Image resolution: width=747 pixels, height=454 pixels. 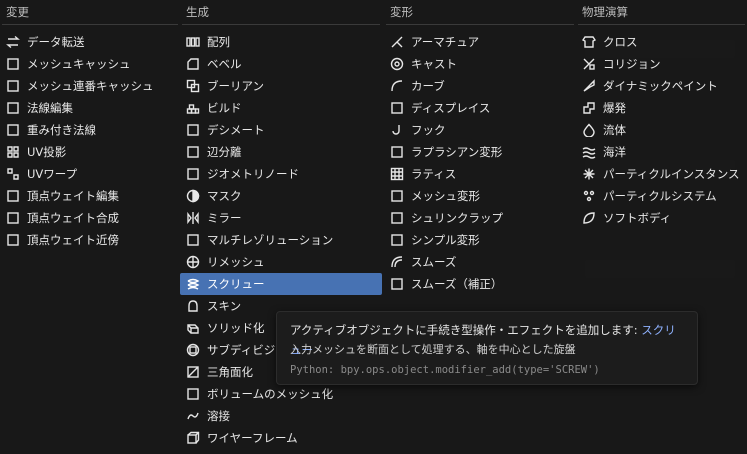 I want to click on menu-item-label: ボリュームのメッシュ化, so click(x=270, y=394).